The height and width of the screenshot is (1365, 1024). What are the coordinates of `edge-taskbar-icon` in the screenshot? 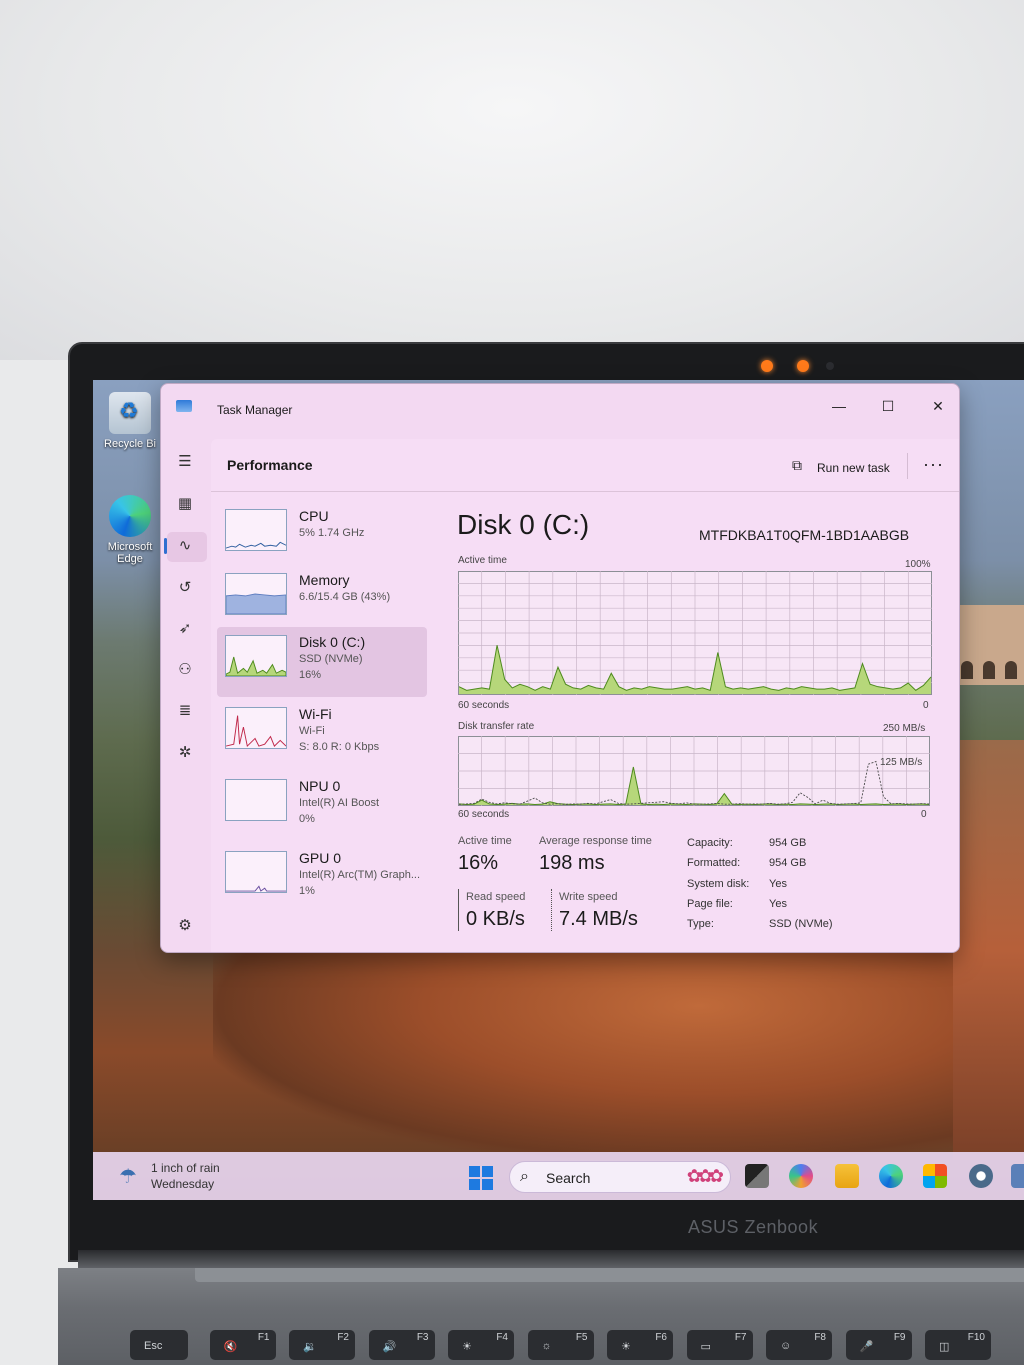 It's located at (891, 1176).